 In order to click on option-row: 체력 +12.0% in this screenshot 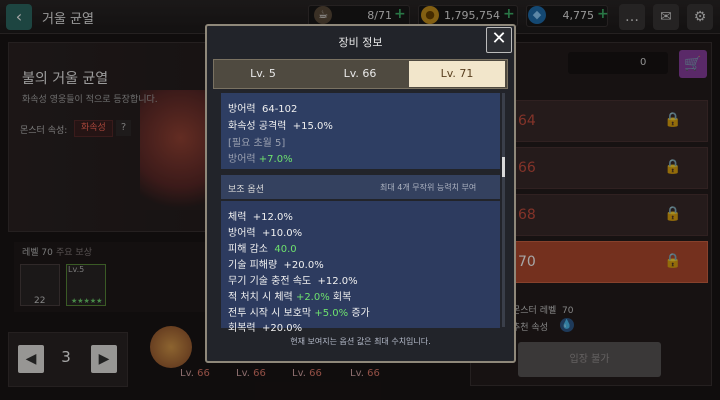, I will do `click(260, 217)`.